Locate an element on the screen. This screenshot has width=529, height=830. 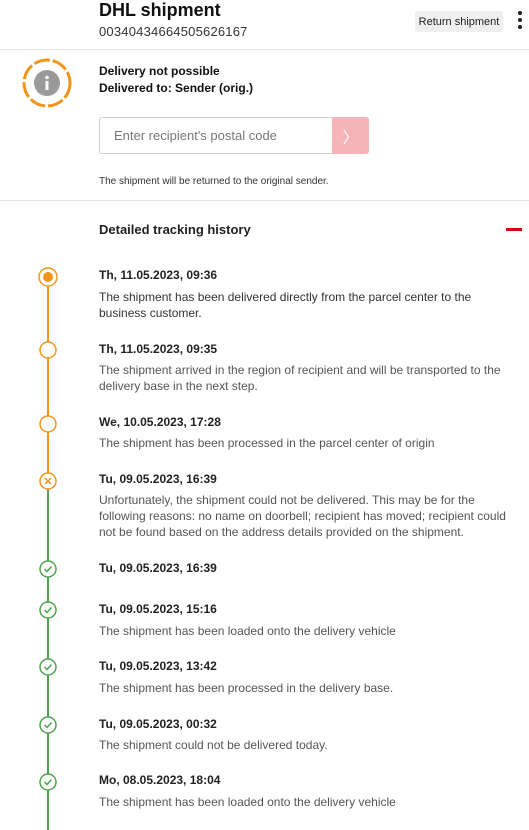
event-date: Mo, 08.05.2023, 18:04 is located at coordinates (160, 780).